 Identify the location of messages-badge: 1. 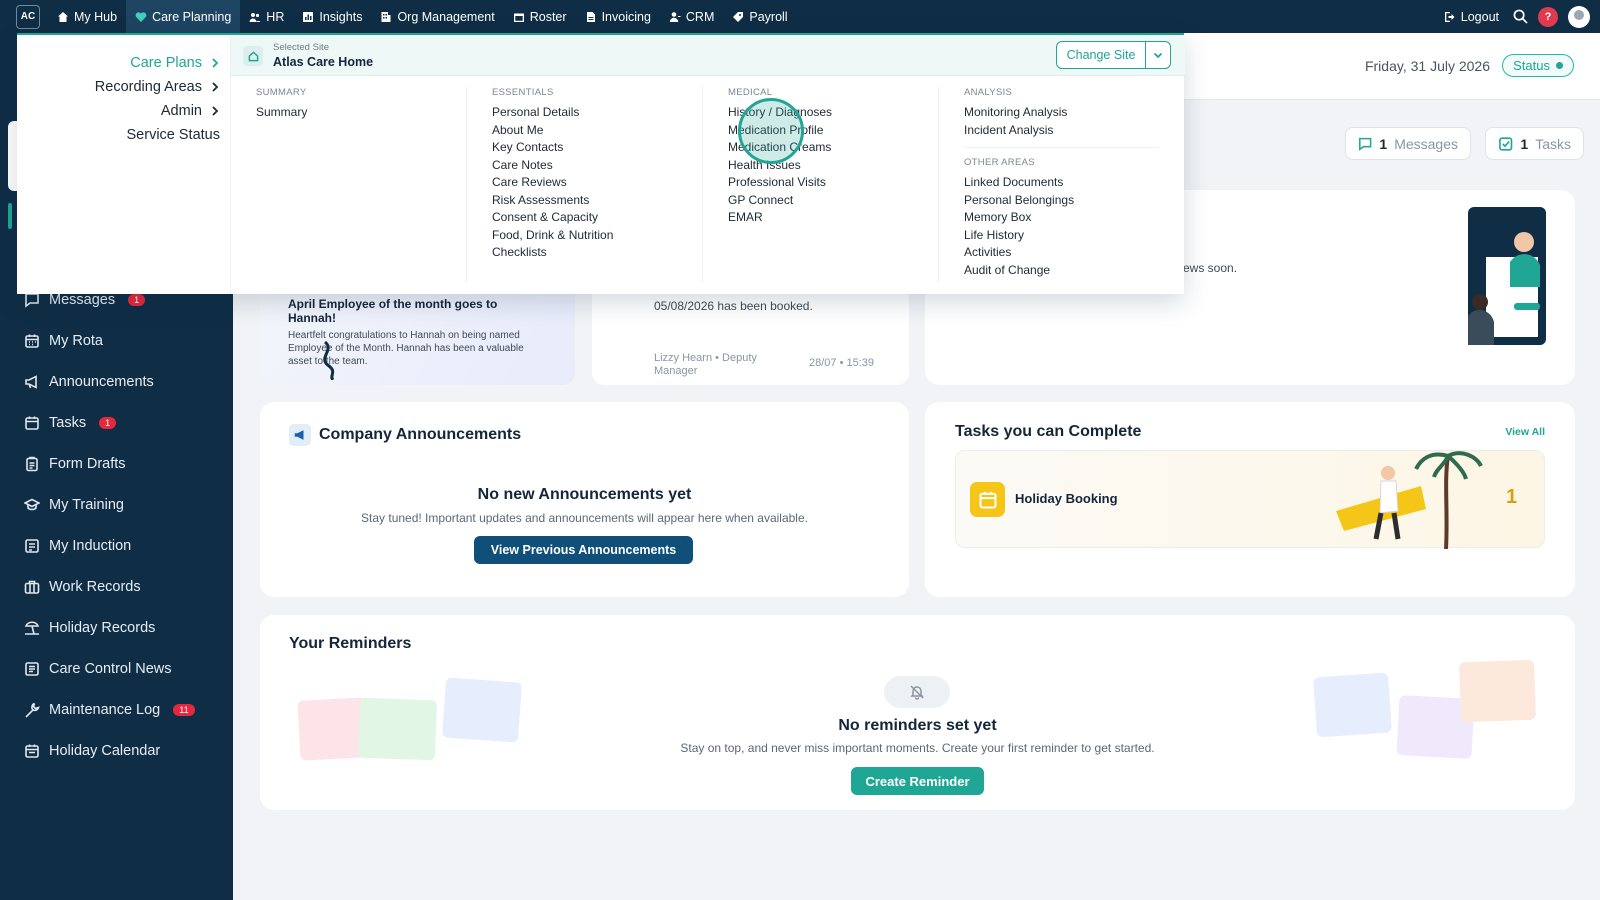
(137, 300).